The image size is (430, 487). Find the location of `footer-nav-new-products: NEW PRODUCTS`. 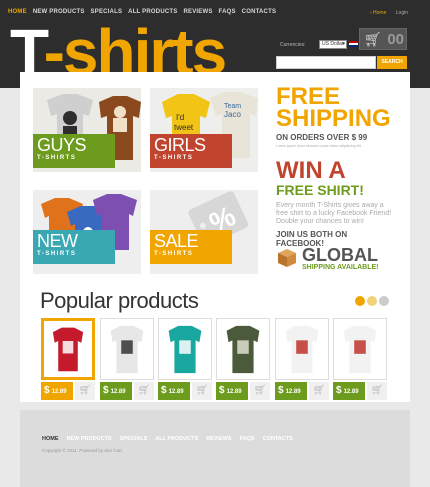

footer-nav-new-products: NEW PRODUCTS is located at coordinates (89, 439).